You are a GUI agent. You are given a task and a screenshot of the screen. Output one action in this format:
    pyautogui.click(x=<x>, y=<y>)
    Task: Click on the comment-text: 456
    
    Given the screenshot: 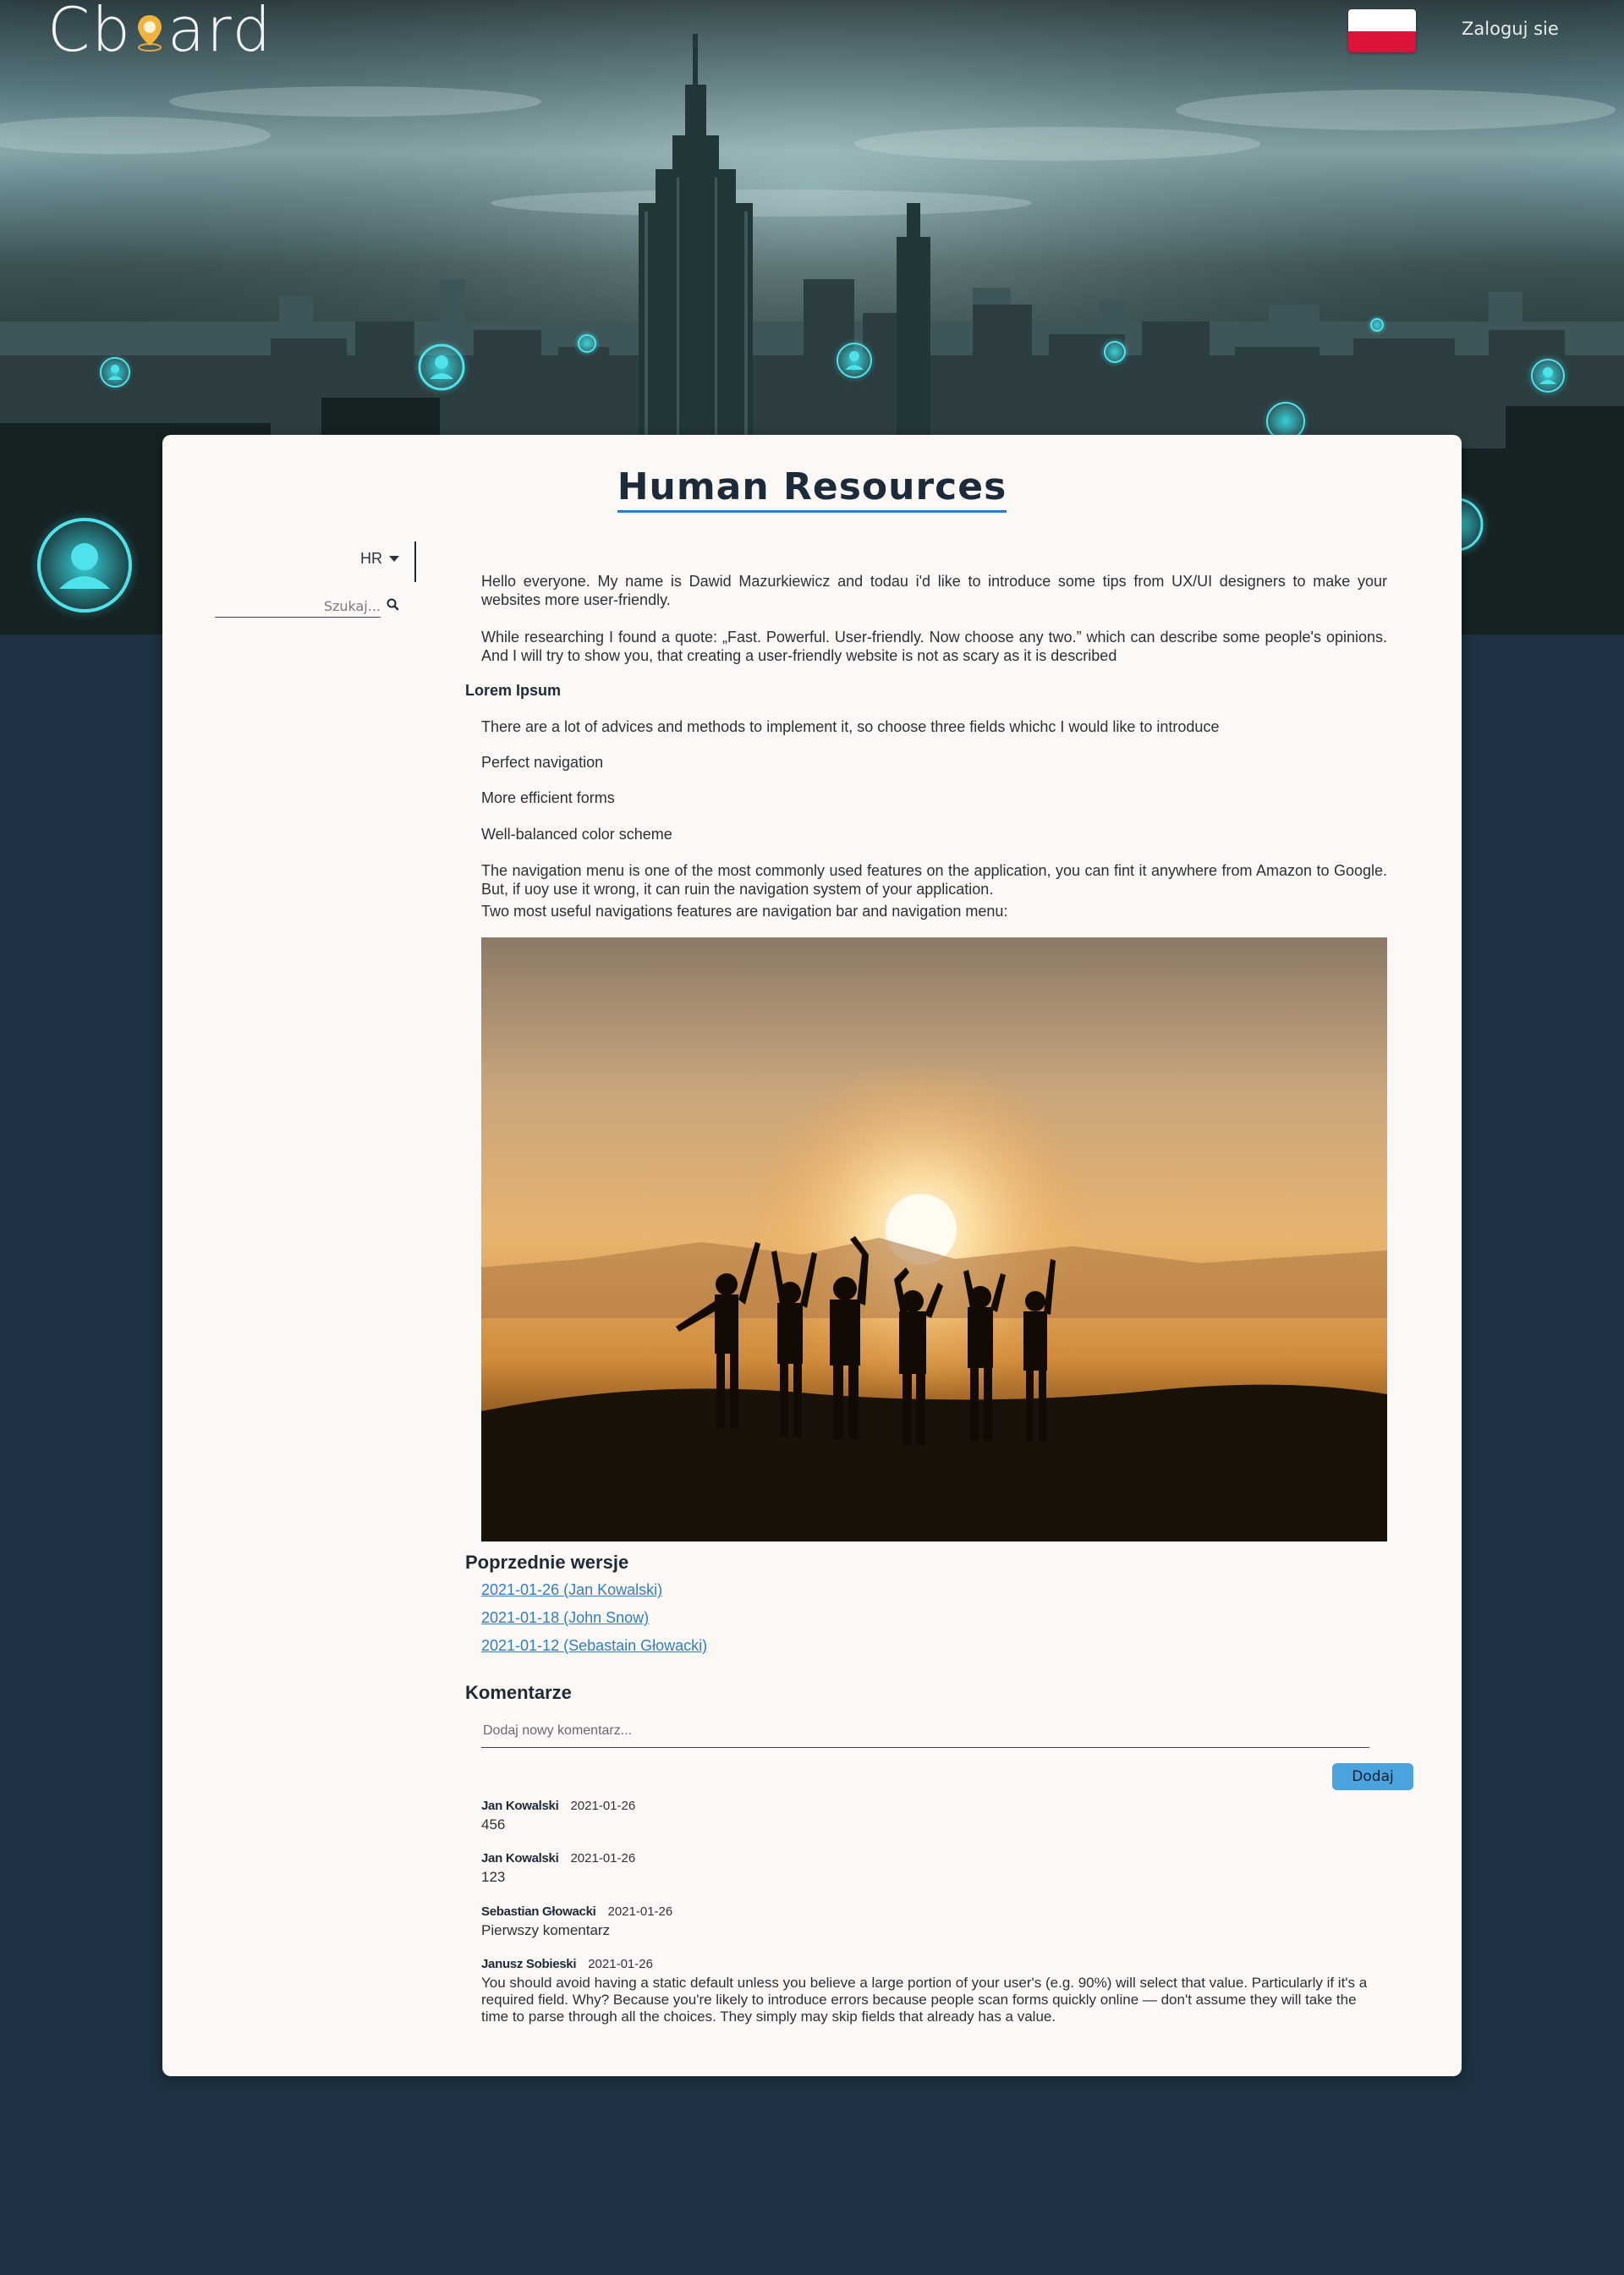 What is the action you would take?
    pyautogui.click(x=494, y=1824)
    